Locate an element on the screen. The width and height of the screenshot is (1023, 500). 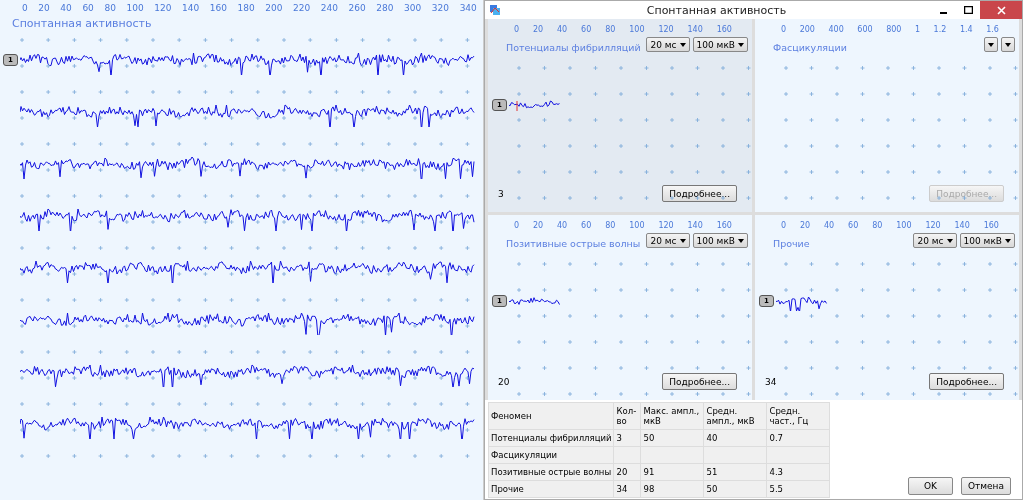
column-header: Средн. част., Гц is located at coordinates (798, 416).